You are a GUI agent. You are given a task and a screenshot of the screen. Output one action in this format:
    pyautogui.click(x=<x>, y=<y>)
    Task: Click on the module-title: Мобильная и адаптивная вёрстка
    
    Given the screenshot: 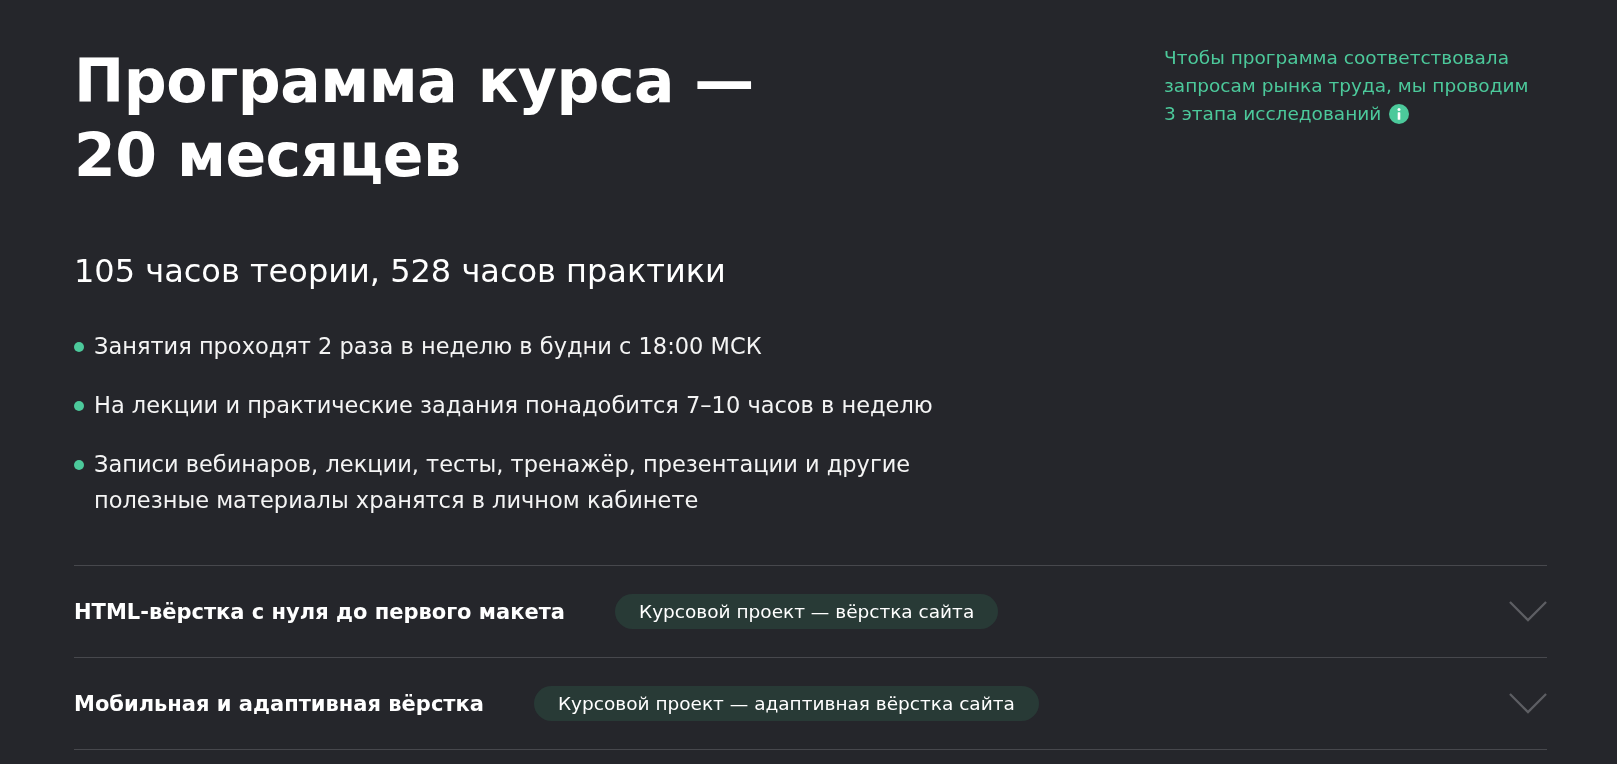 What is the action you would take?
    pyautogui.click(x=279, y=703)
    